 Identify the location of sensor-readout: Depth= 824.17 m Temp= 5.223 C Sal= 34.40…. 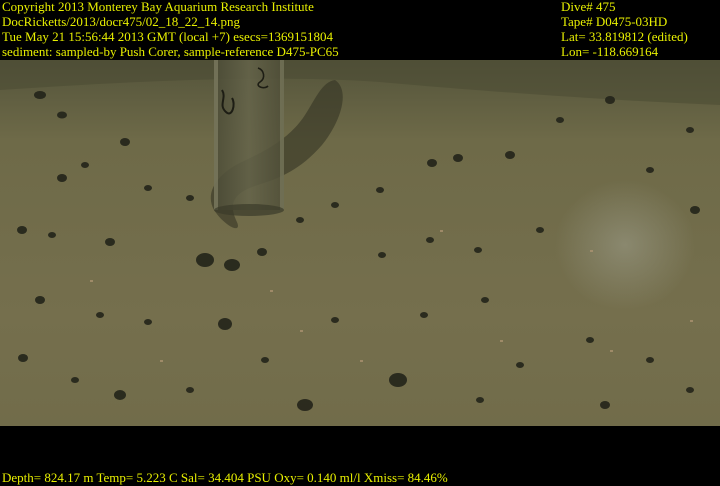
(225, 477).